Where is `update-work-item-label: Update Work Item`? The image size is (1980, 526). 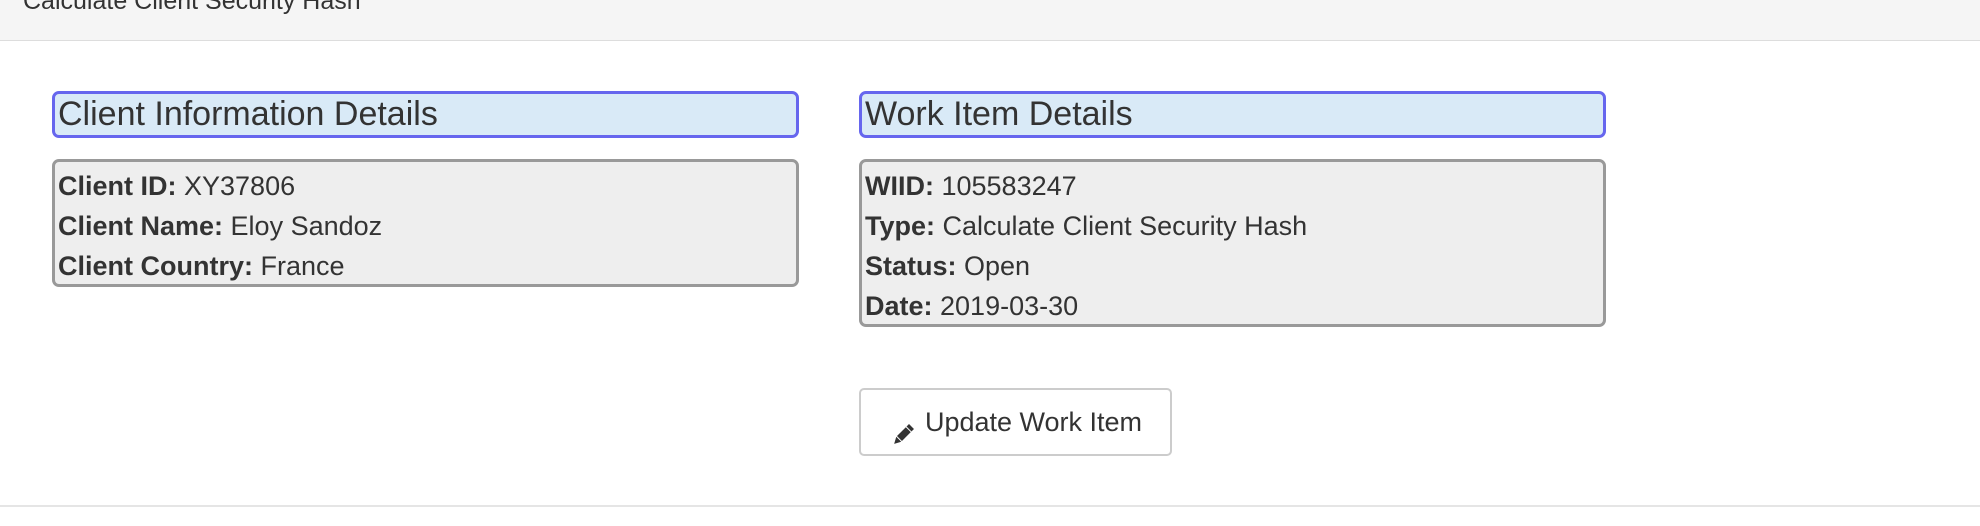 update-work-item-label: Update Work Item is located at coordinates (1033, 422).